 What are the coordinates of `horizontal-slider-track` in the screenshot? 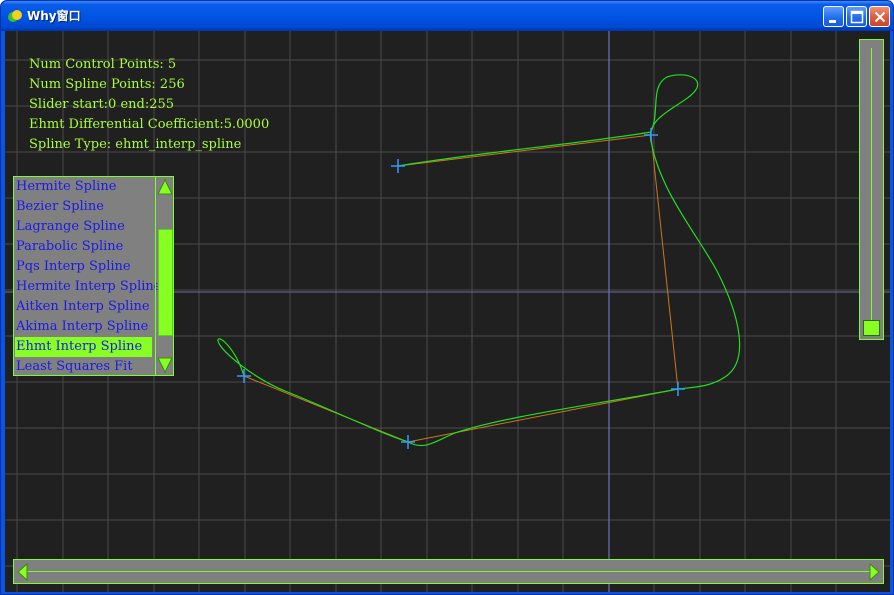 It's located at (448, 571).